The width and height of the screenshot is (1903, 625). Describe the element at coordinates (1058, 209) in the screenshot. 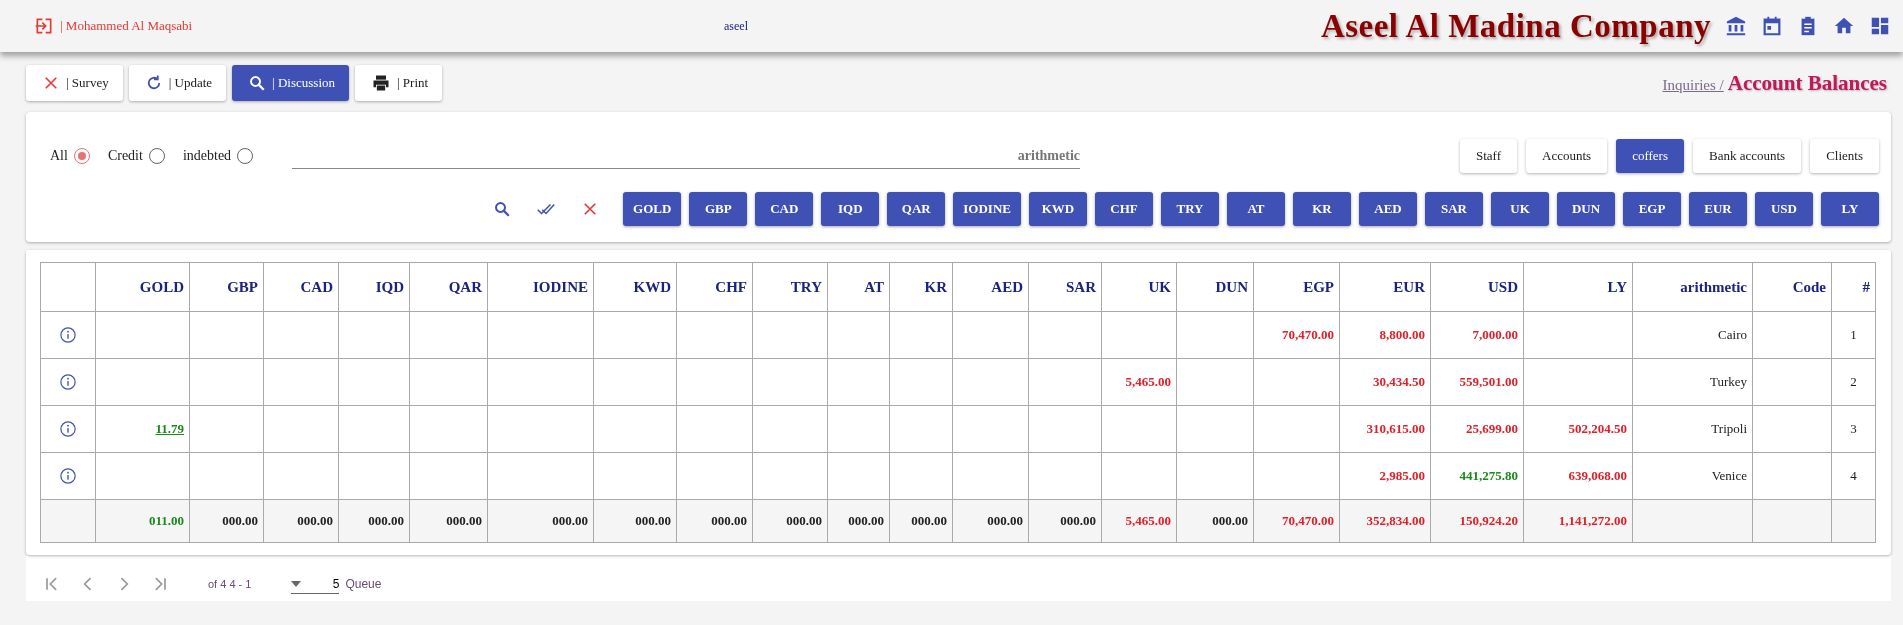

I see `currency-button: KWD` at that location.